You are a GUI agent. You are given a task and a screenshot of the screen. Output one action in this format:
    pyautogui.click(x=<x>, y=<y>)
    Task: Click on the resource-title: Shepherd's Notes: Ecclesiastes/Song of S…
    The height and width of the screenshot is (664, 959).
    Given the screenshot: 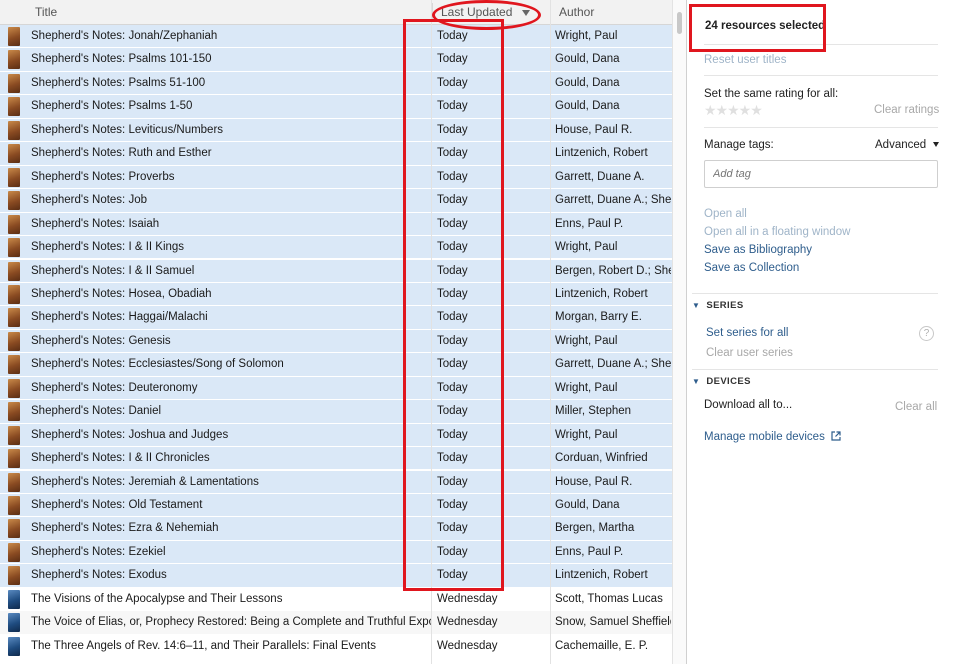 What is the action you would take?
    pyautogui.click(x=157, y=364)
    